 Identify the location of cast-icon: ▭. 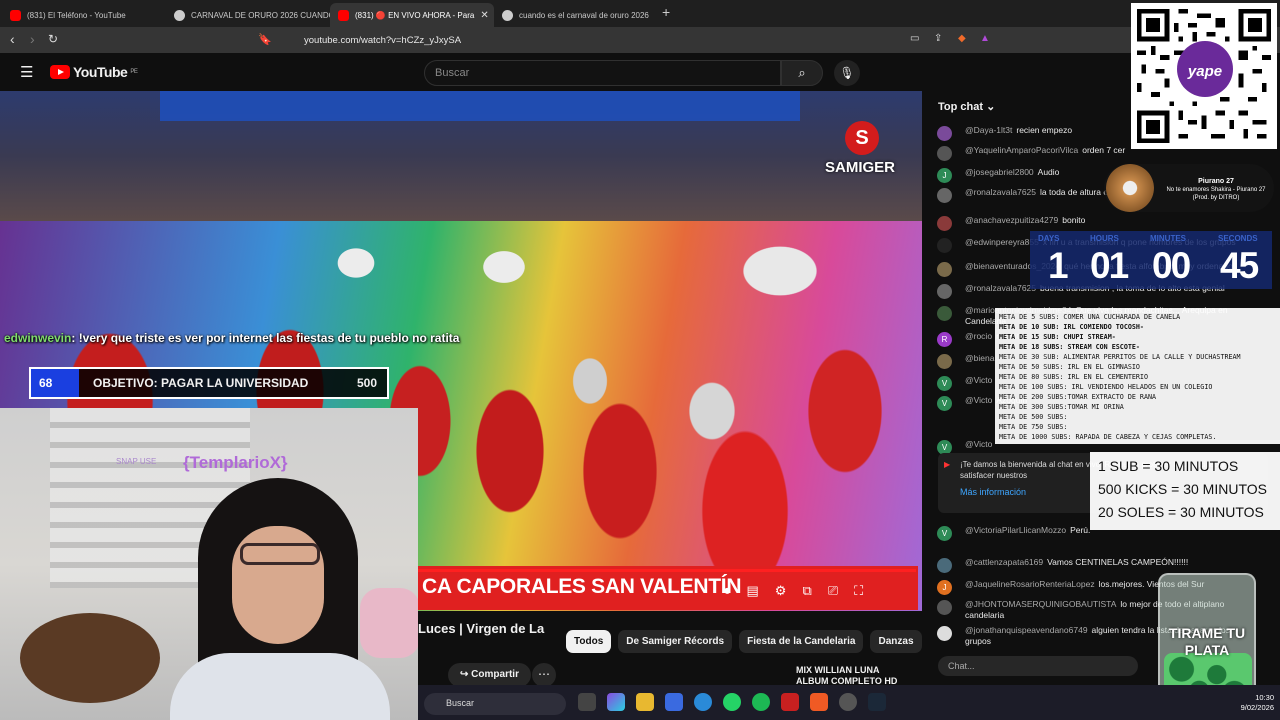
(914, 38).